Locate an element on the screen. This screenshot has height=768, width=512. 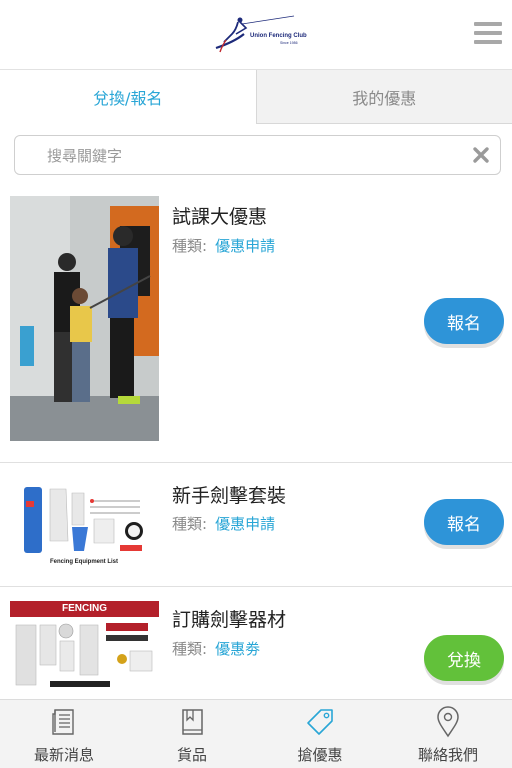
nav-label: 最新消息 is located at coordinates (63, 755).